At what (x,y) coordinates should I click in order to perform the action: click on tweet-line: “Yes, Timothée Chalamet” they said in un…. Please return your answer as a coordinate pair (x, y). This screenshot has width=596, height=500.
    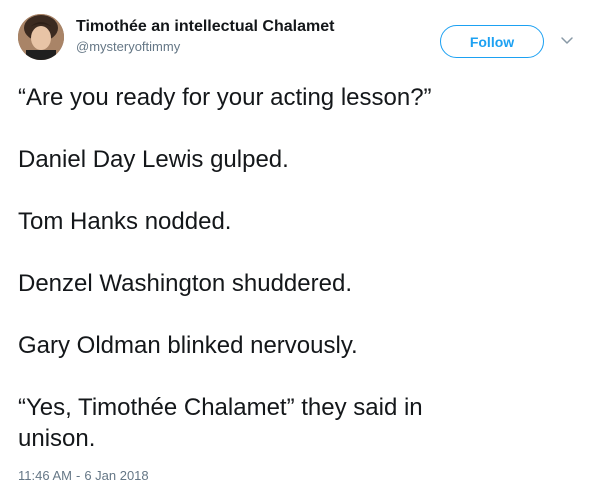
    Looking at the image, I should click on (220, 423).